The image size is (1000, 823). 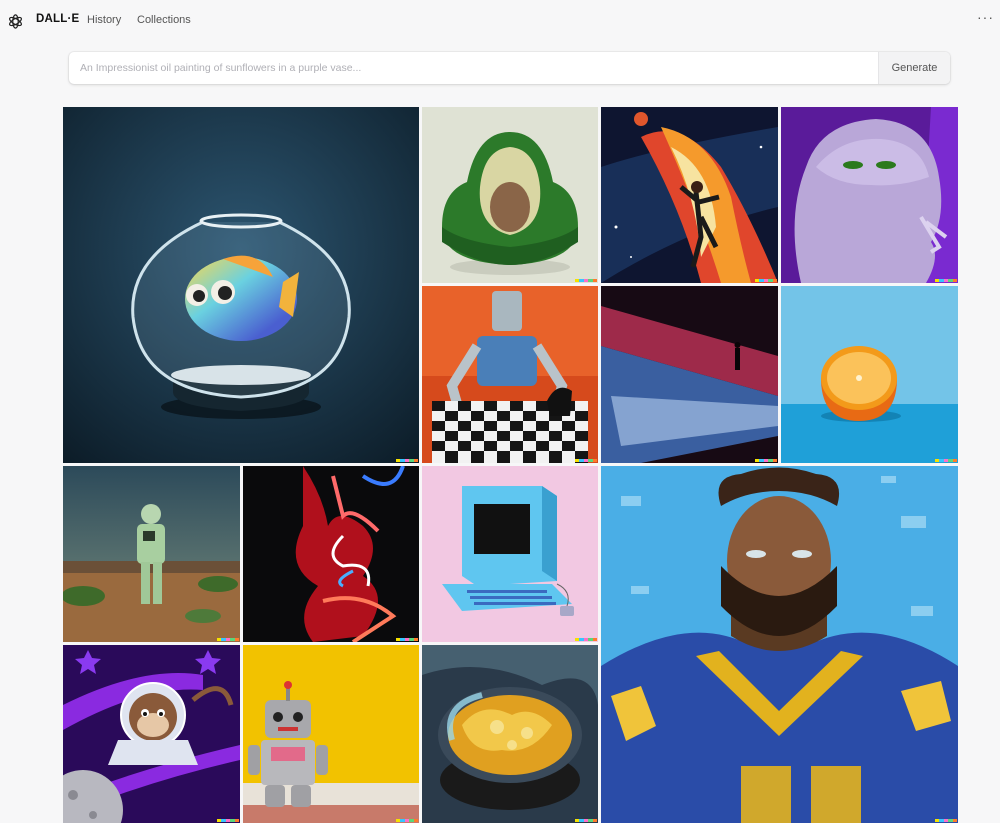 What do you see at coordinates (510, 374) in the screenshot?
I see `gallery-image-robot-chess` at bounding box center [510, 374].